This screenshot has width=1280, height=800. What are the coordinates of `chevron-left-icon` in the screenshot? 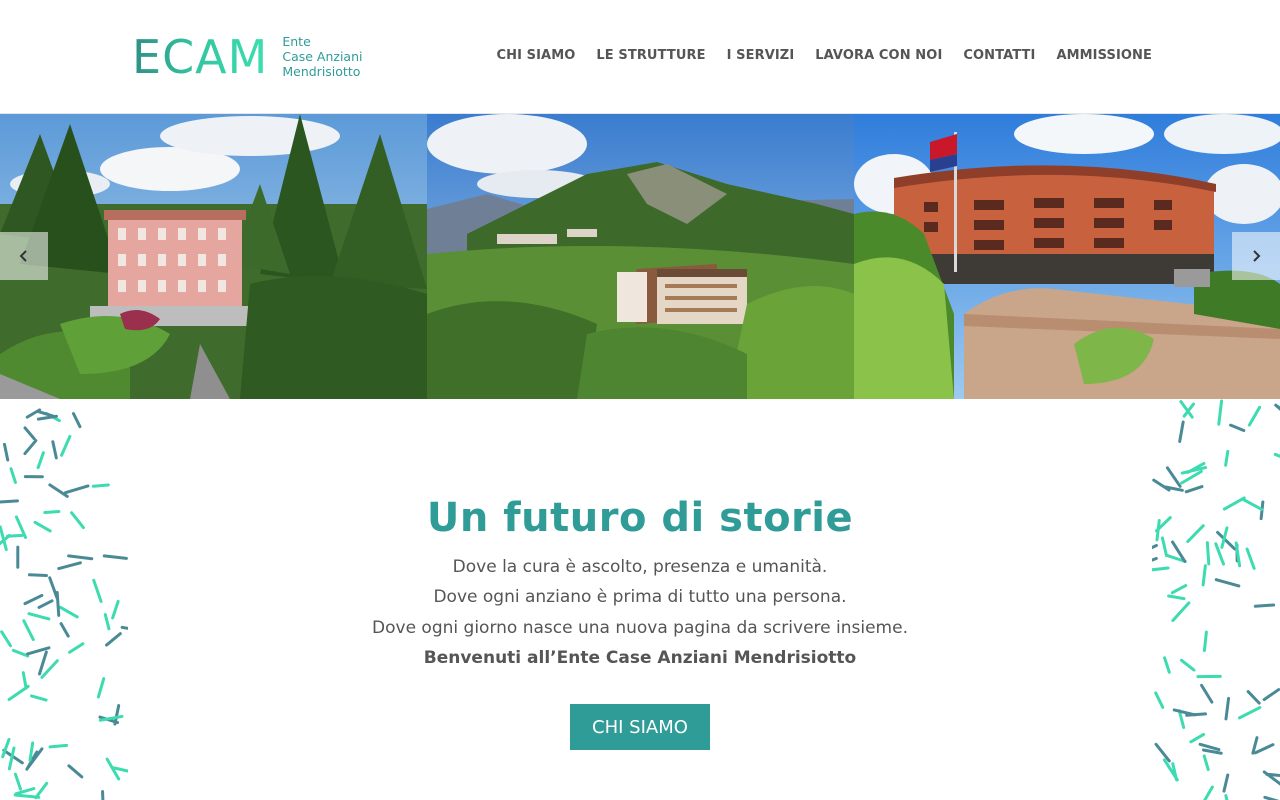 It's located at (23, 256).